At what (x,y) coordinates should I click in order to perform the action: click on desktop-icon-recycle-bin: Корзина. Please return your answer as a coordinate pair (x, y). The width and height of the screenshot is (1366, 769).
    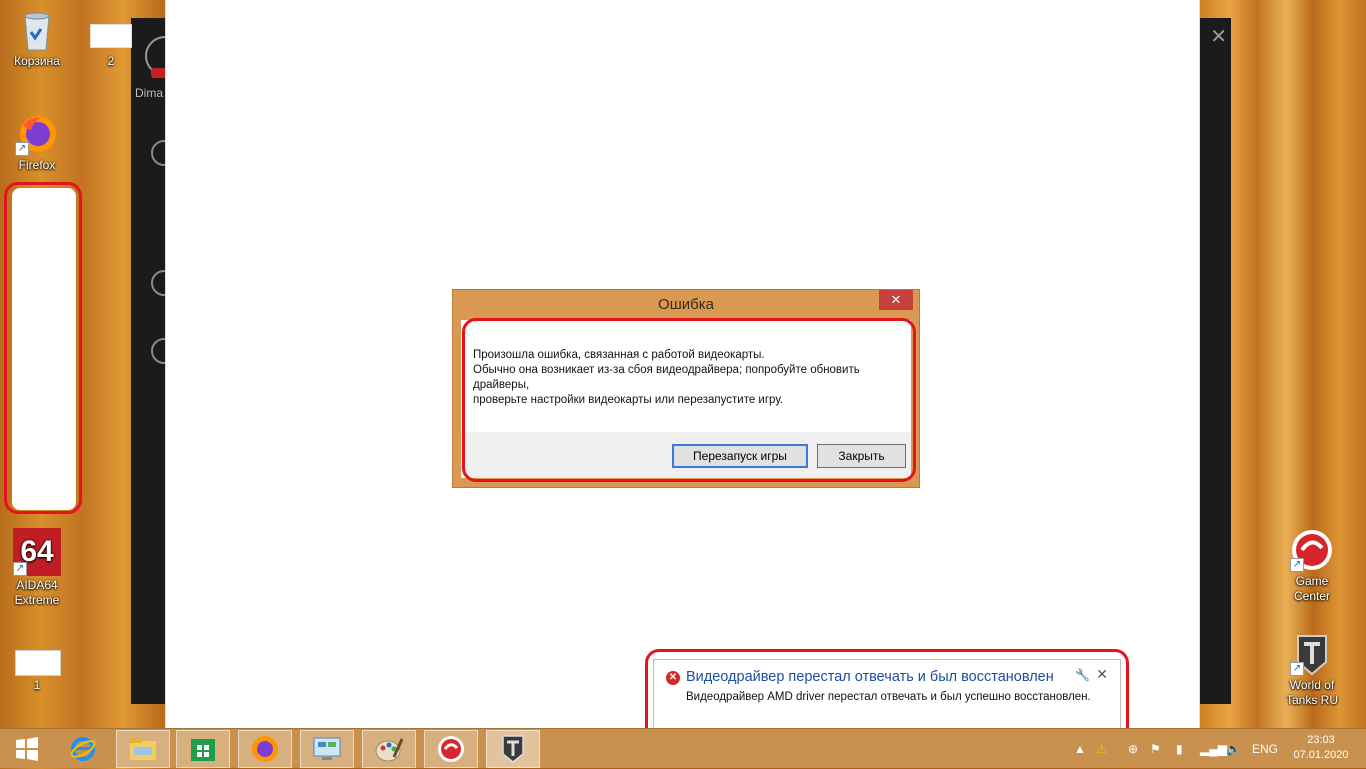
    Looking at the image, I should click on (37, 38).